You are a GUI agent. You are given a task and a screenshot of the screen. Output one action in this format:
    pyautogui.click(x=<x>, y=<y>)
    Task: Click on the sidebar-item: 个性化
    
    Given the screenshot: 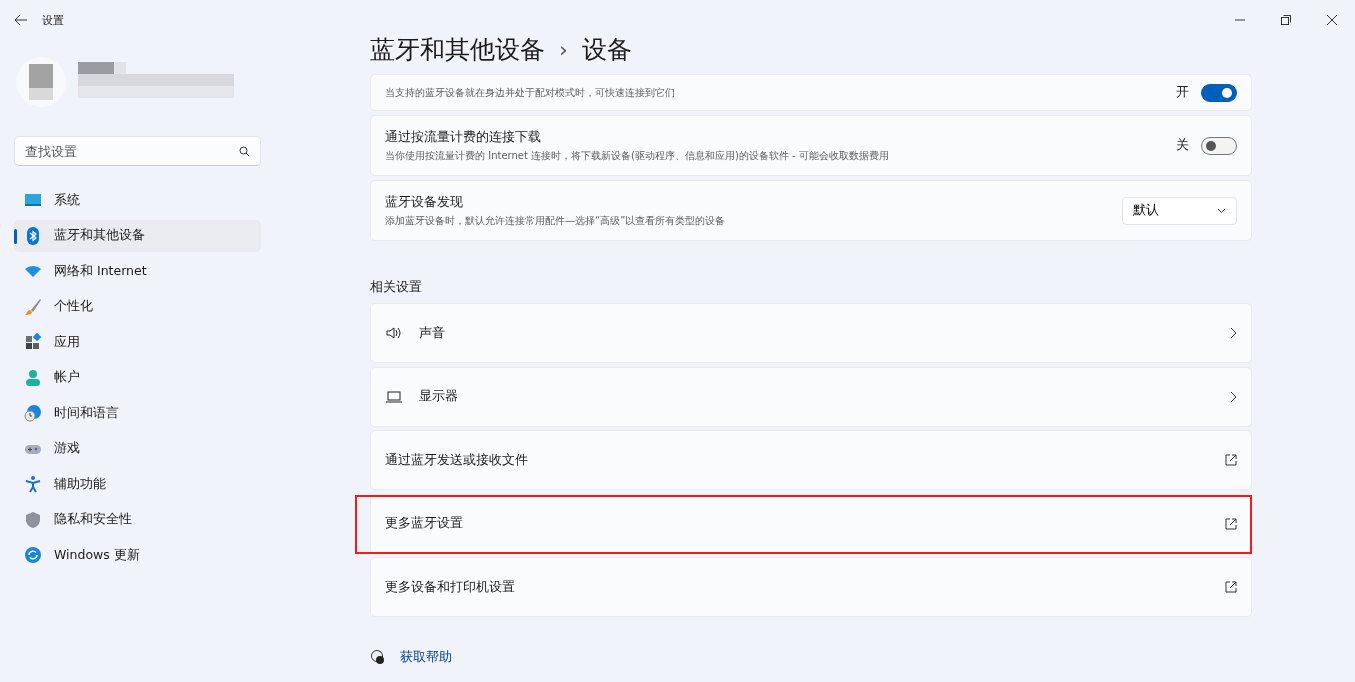 What is the action you would take?
    pyautogui.click(x=137, y=306)
    